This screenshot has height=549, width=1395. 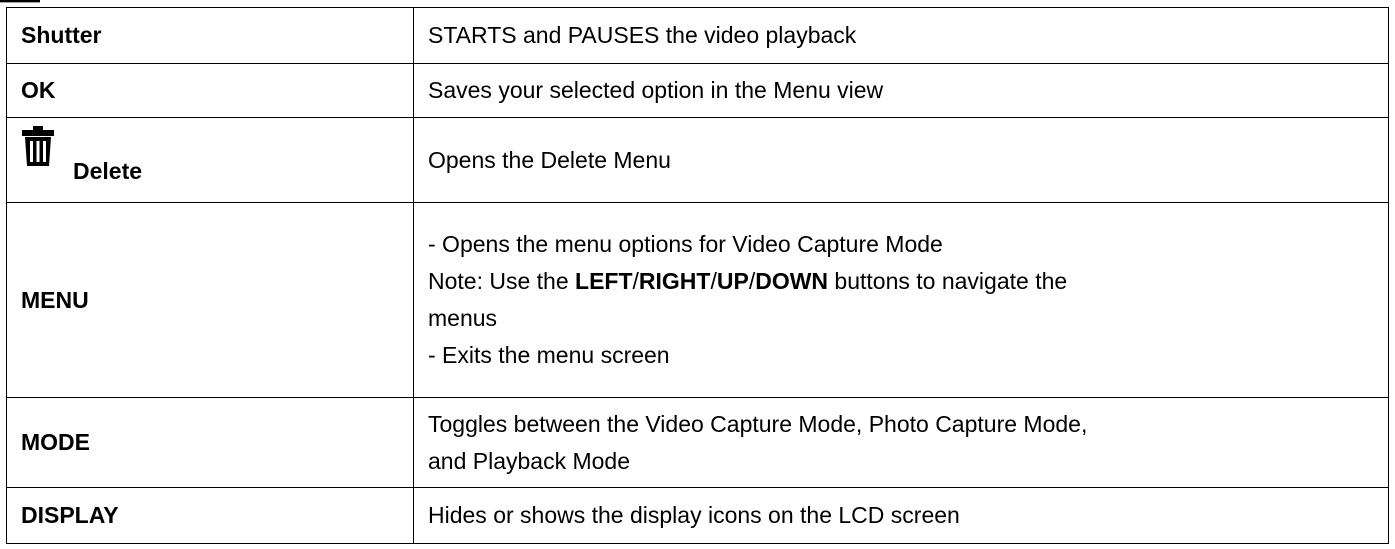 What do you see at coordinates (210, 442) in the screenshot?
I see `key-cell-mode: MODE` at bounding box center [210, 442].